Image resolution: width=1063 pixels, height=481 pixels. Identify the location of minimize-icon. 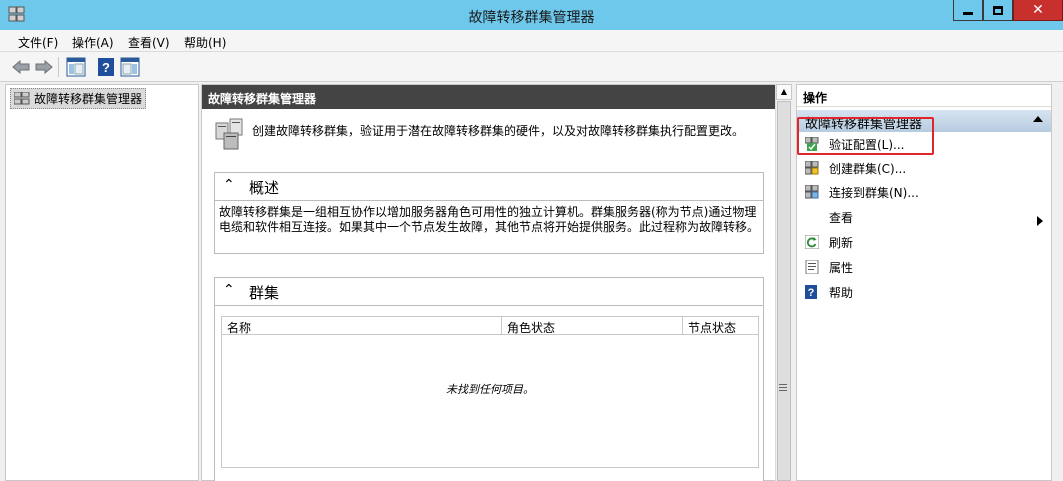
(968, 13).